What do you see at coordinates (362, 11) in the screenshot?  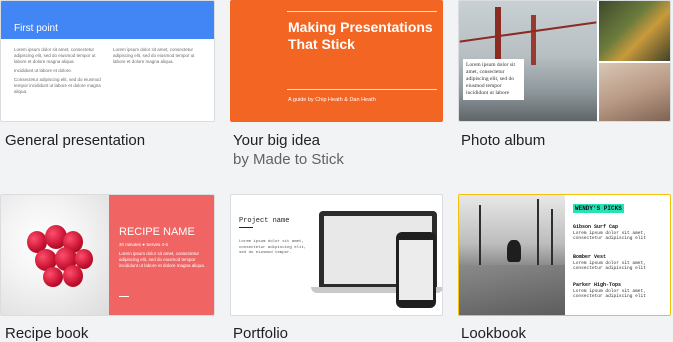 I see `preview-rule-top` at bounding box center [362, 11].